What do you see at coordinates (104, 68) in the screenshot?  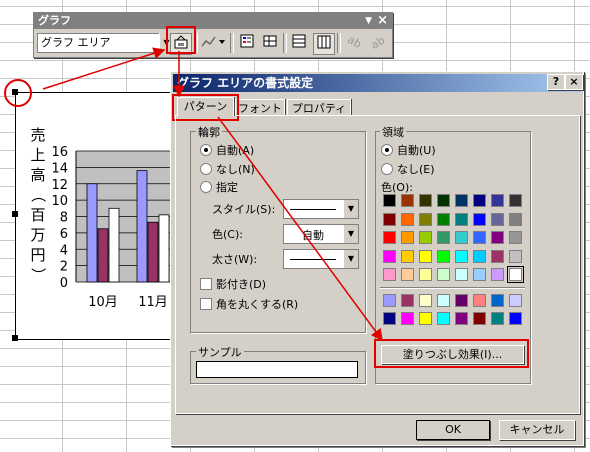 I see `arrow-to-toolbar` at bounding box center [104, 68].